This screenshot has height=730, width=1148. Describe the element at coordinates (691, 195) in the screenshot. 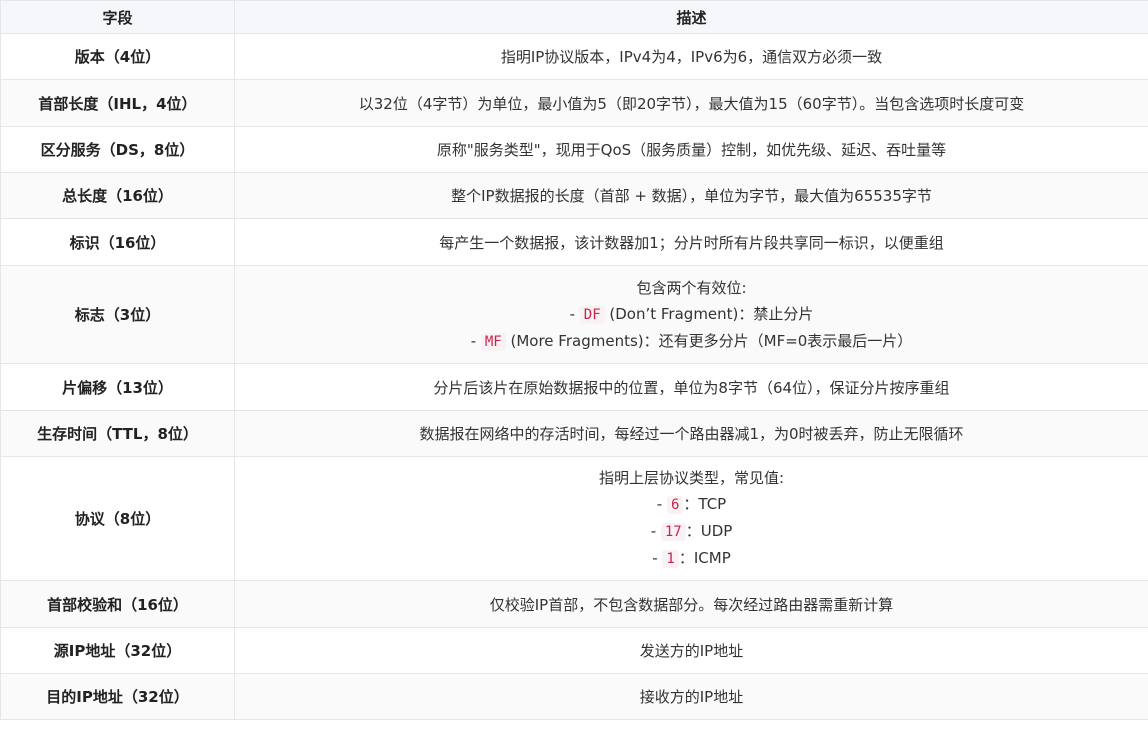

I see `field-description: 整个IP数据报的长度（首部 + 数据），单位为字节，最大值为65535字节` at that location.